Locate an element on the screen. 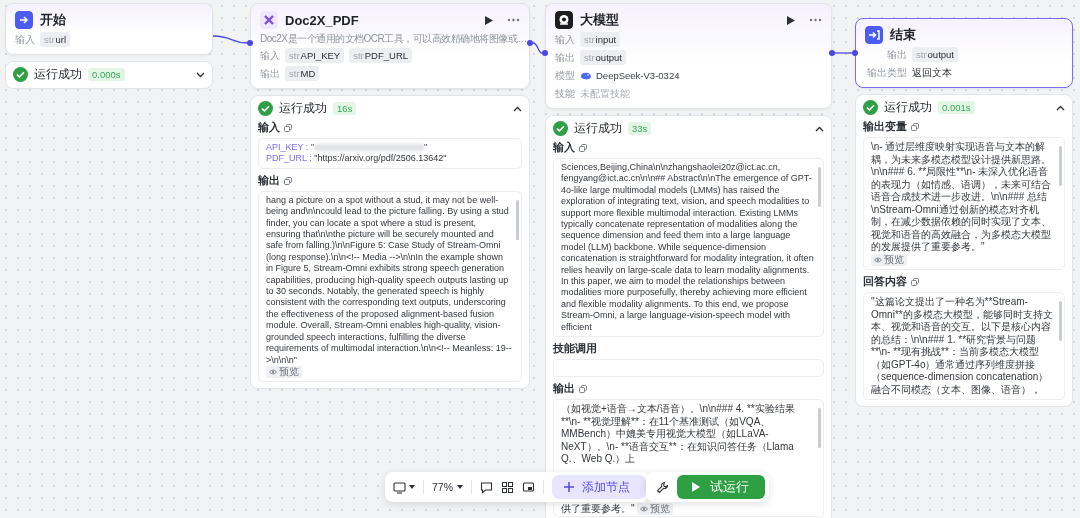 This screenshot has height=518, width=1080. wrench-icon is located at coordinates (662, 487).